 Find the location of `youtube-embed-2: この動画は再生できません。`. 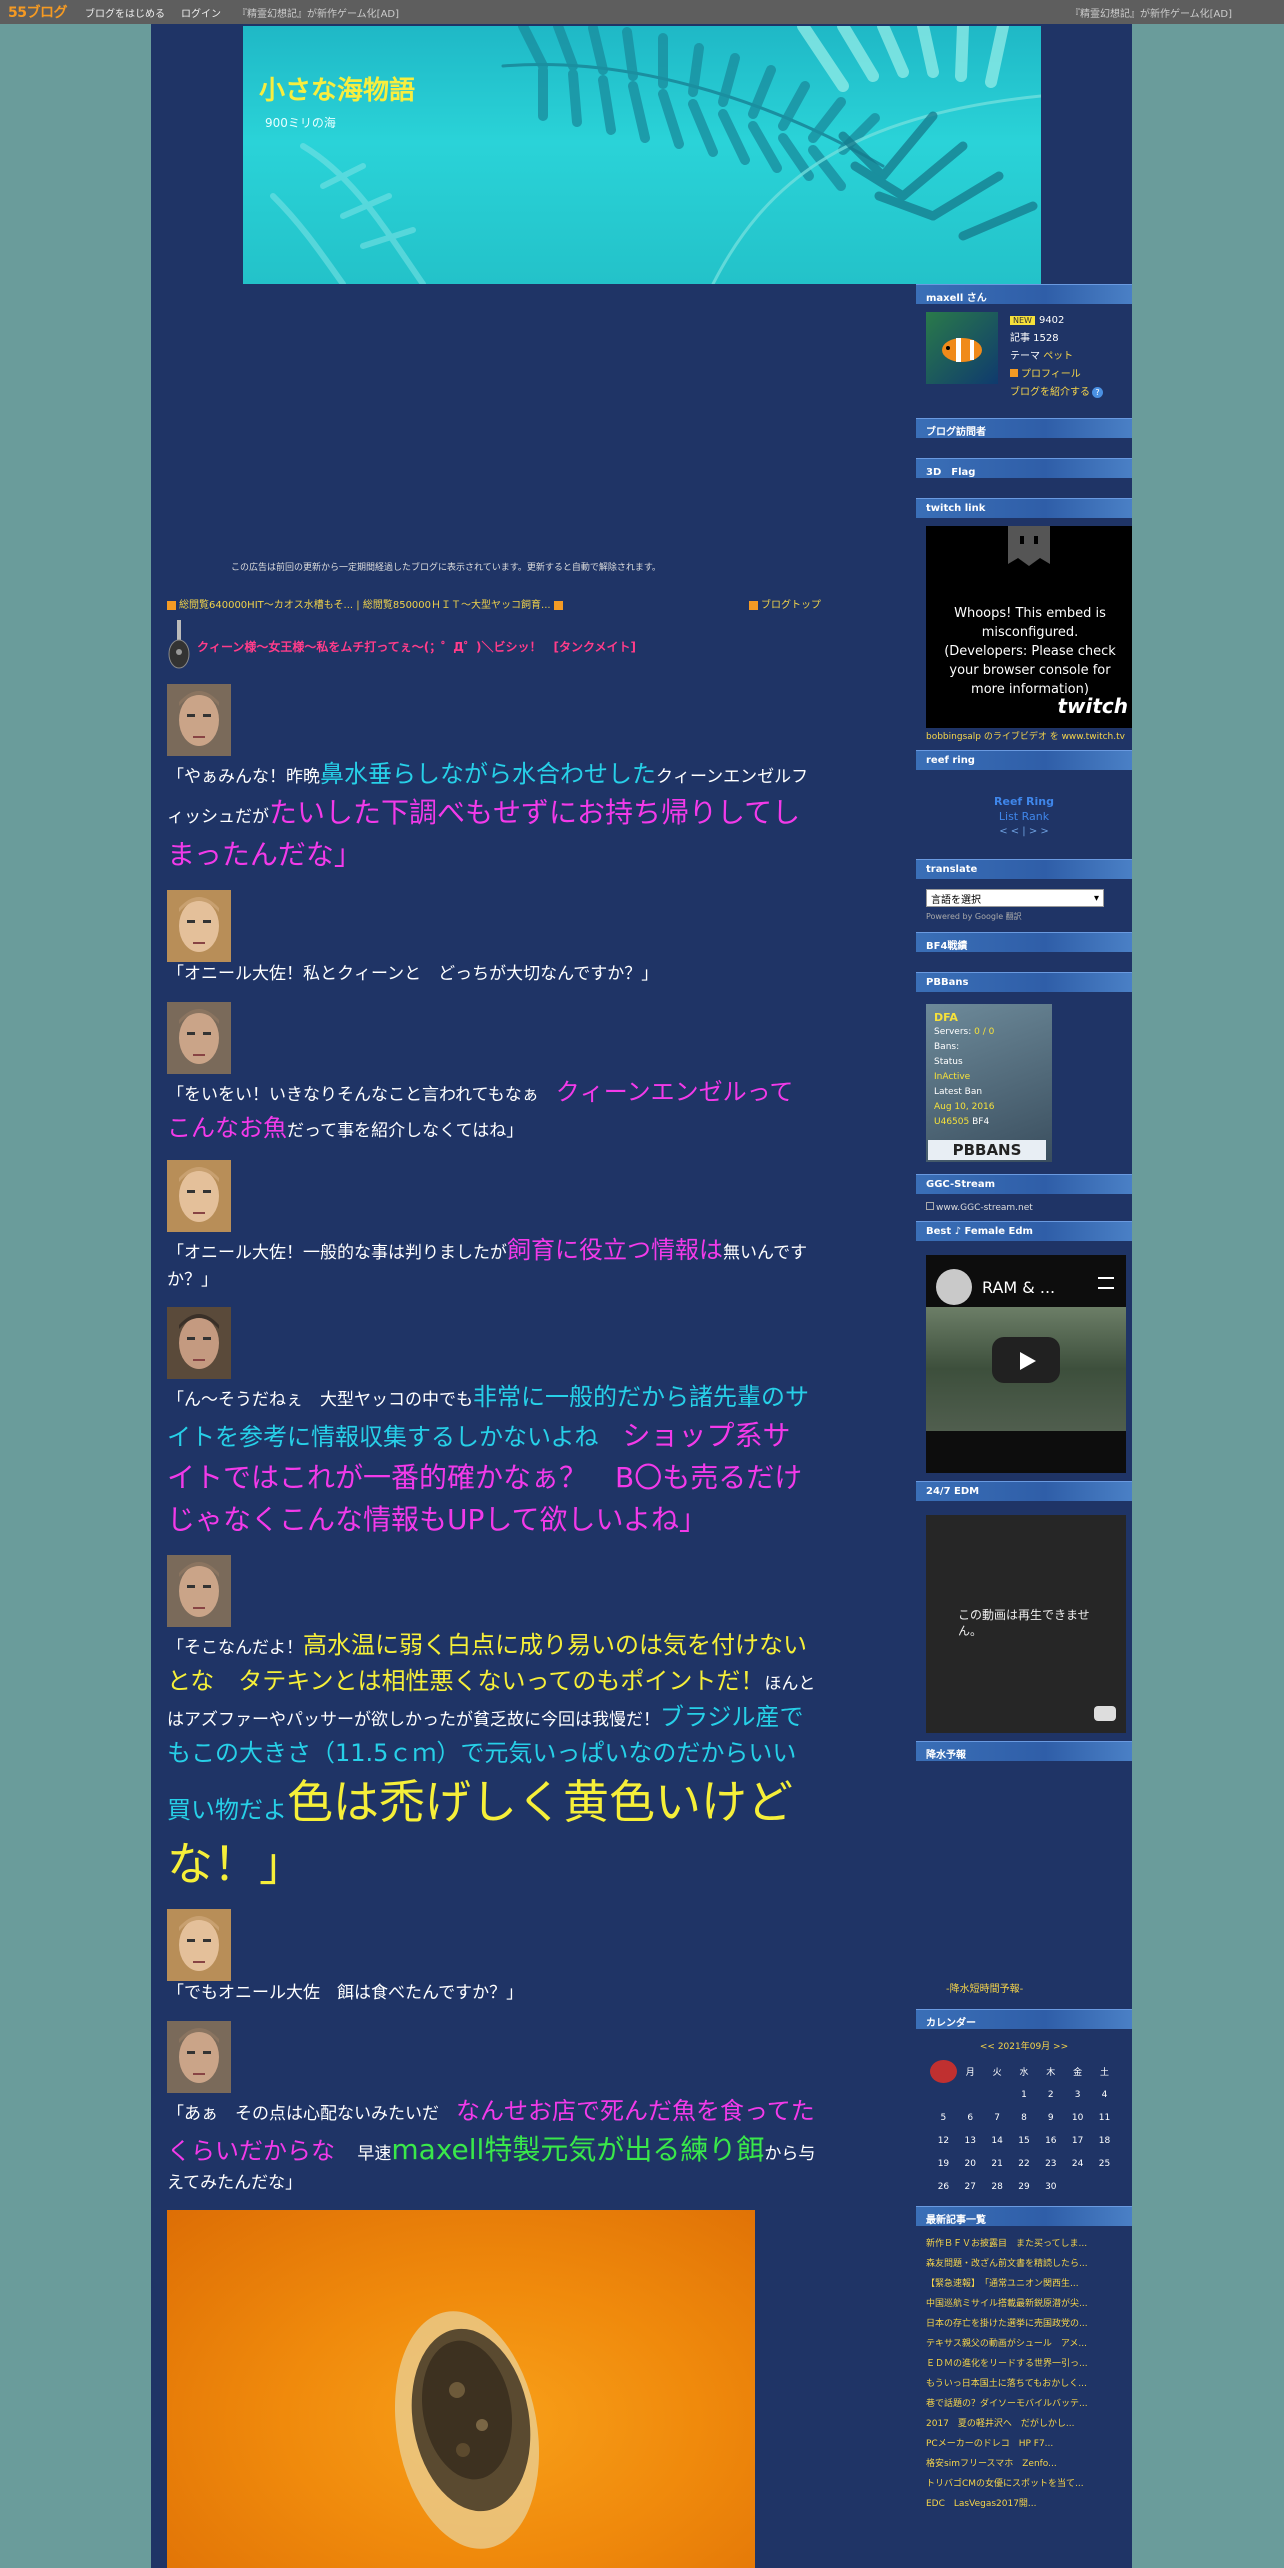

youtube-embed-2: この動画は再生できません。 is located at coordinates (1026, 1624).